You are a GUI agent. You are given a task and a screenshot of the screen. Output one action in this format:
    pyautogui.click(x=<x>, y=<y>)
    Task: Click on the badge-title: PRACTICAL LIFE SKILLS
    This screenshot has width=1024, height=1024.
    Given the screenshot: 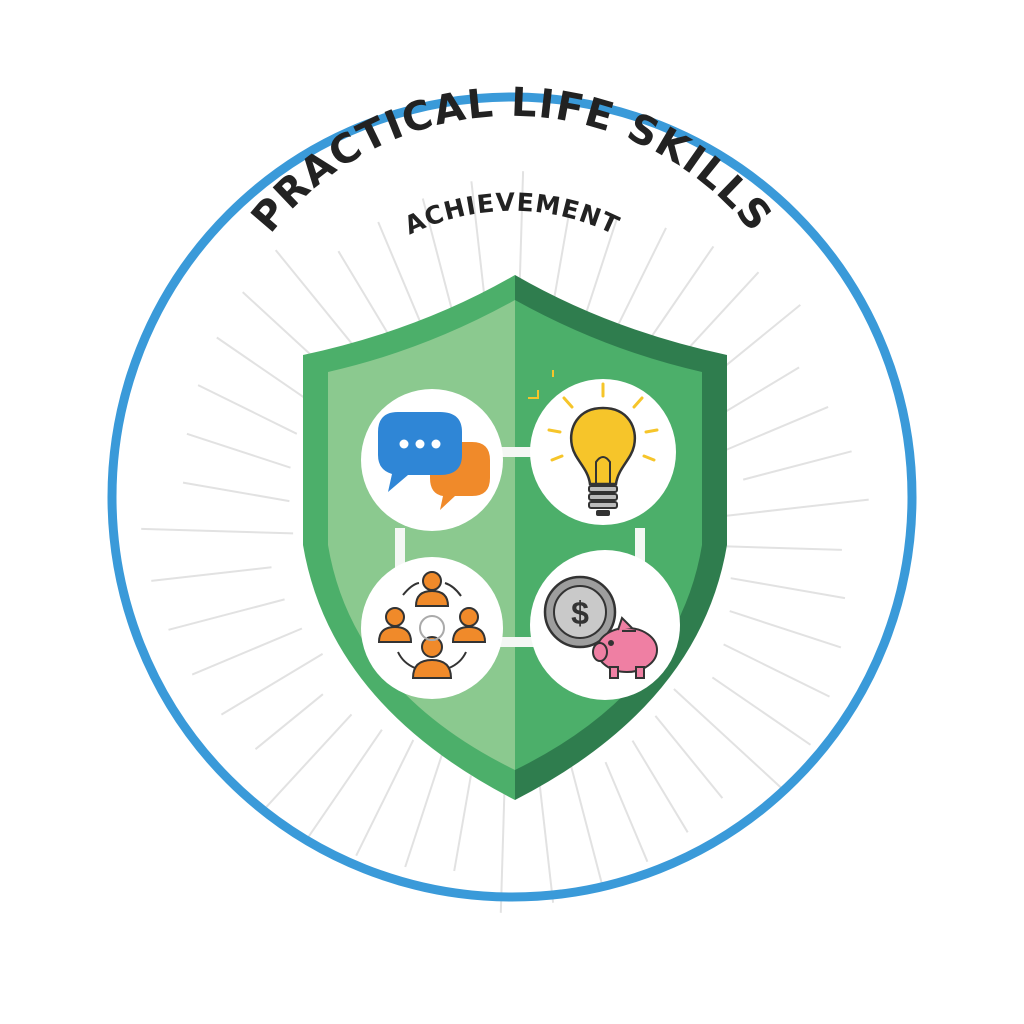 What is the action you would take?
    pyautogui.click(x=512, y=160)
    